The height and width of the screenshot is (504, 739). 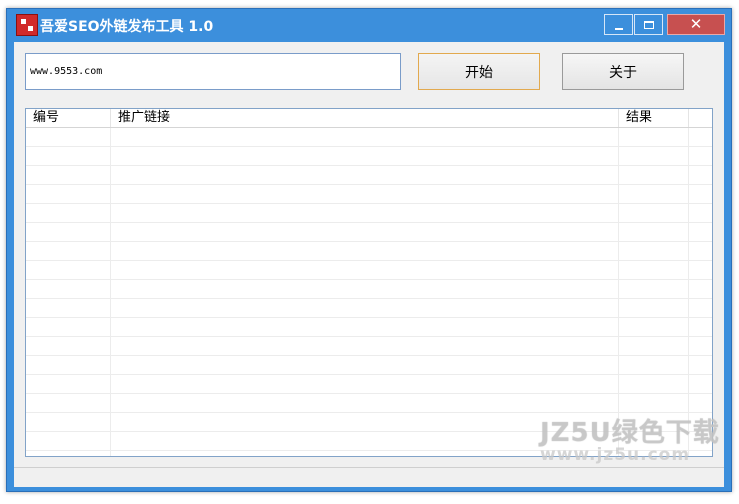 I want to click on column-header-result: 结果, so click(x=654, y=118).